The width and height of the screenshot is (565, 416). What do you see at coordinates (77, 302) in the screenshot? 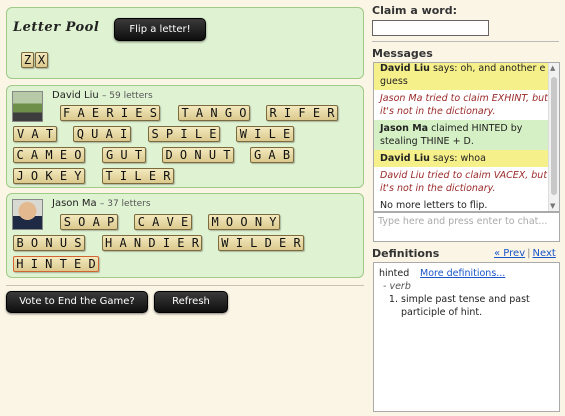
I see `vote-end-game-button: Vote to End the Game?` at bounding box center [77, 302].